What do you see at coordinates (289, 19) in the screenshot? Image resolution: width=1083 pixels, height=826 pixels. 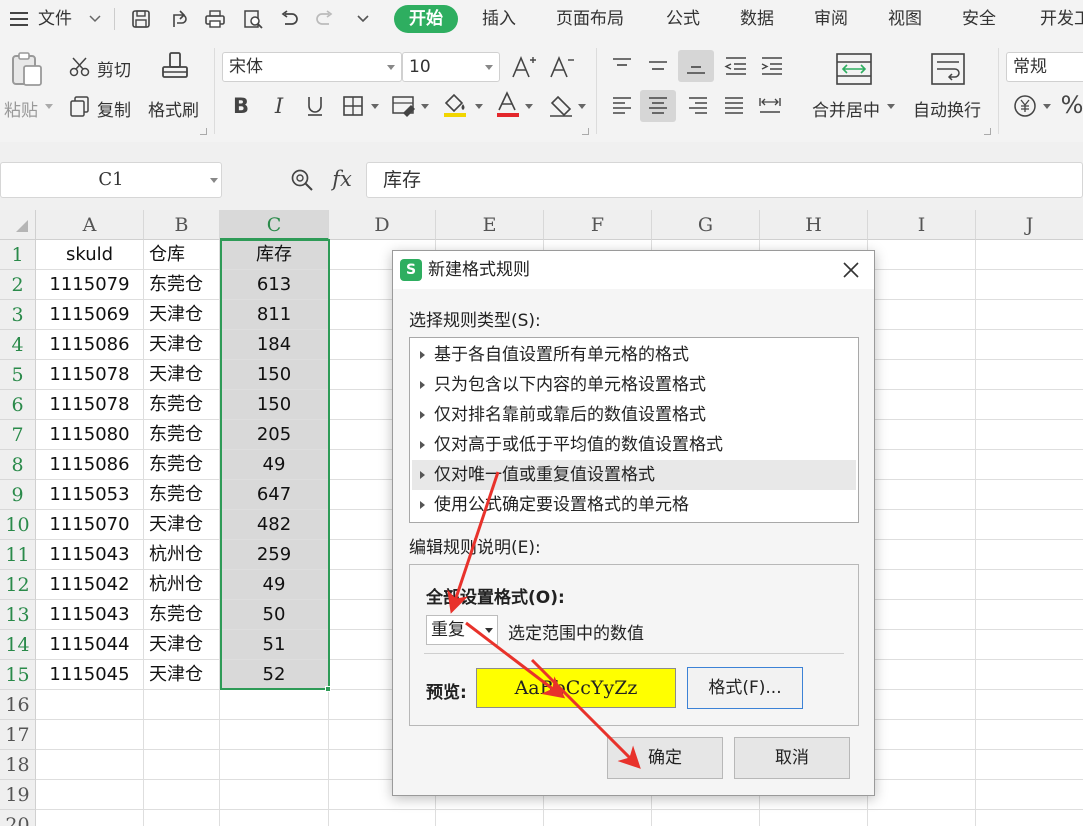 I see `undo-icon` at bounding box center [289, 19].